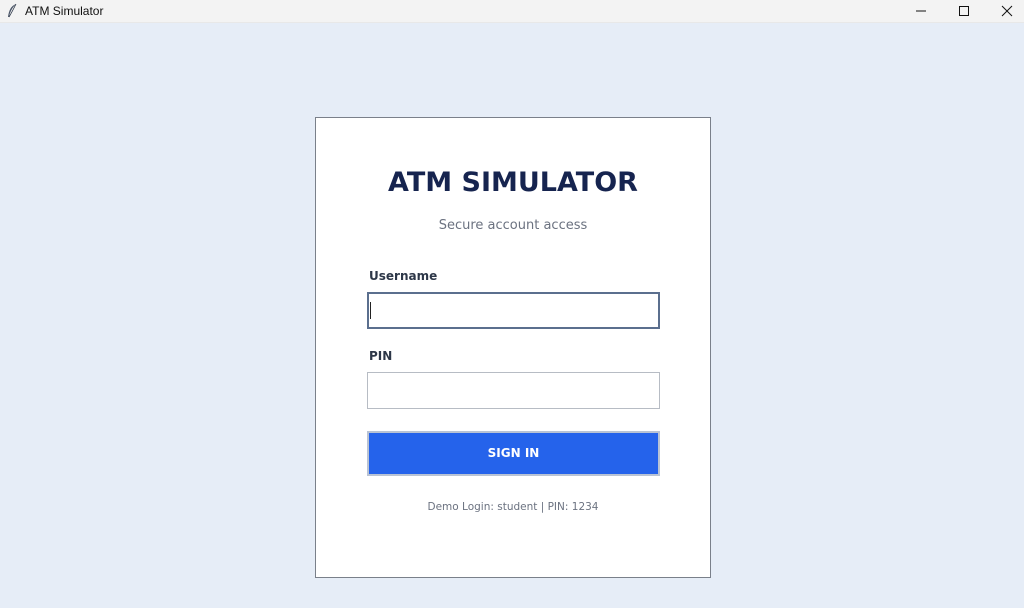  Describe the element at coordinates (513, 453) in the screenshot. I see `sign-in-button: SIGN IN` at that location.